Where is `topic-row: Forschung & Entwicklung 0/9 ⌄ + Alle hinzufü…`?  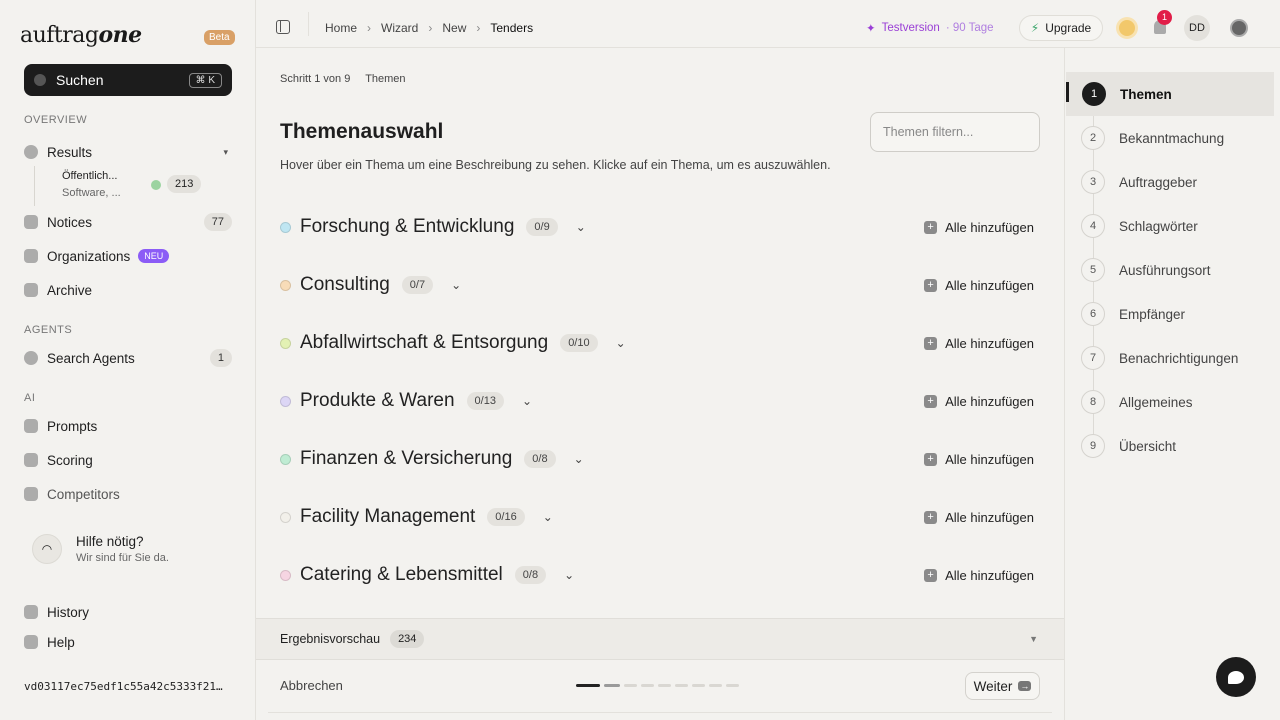 topic-row: Forschung & Entwicklung 0/9 ⌄ + Alle hinzufü… is located at coordinates (660, 227).